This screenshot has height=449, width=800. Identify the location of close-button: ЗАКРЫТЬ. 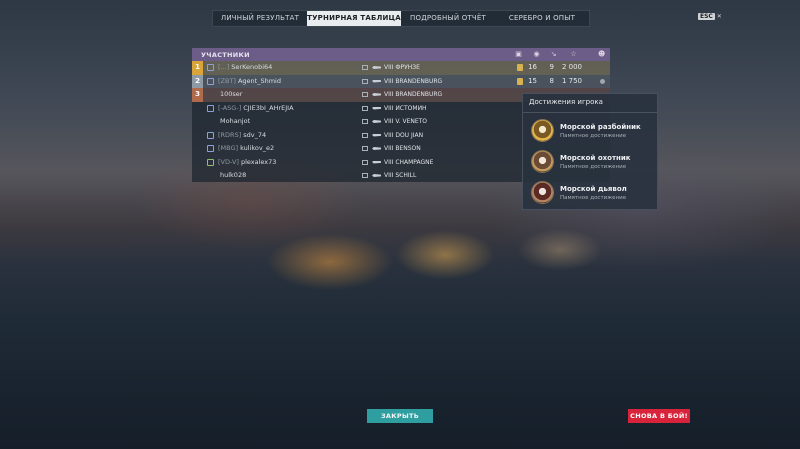
(400, 416).